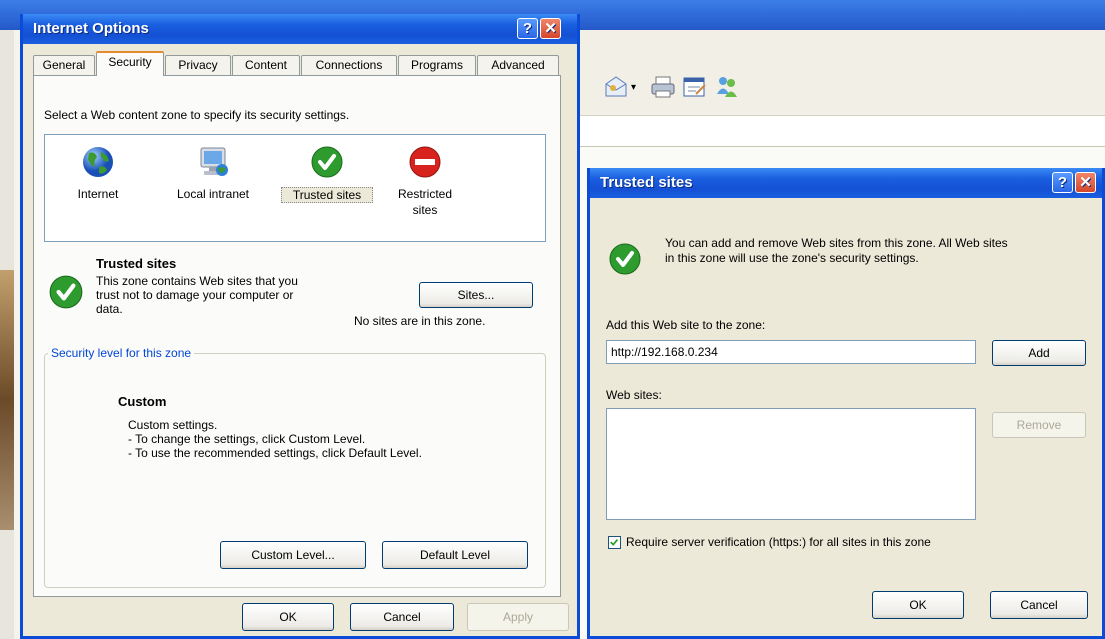 The height and width of the screenshot is (639, 1105). I want to click on selected-zone-title: Trusted sites, so click(136, 263).